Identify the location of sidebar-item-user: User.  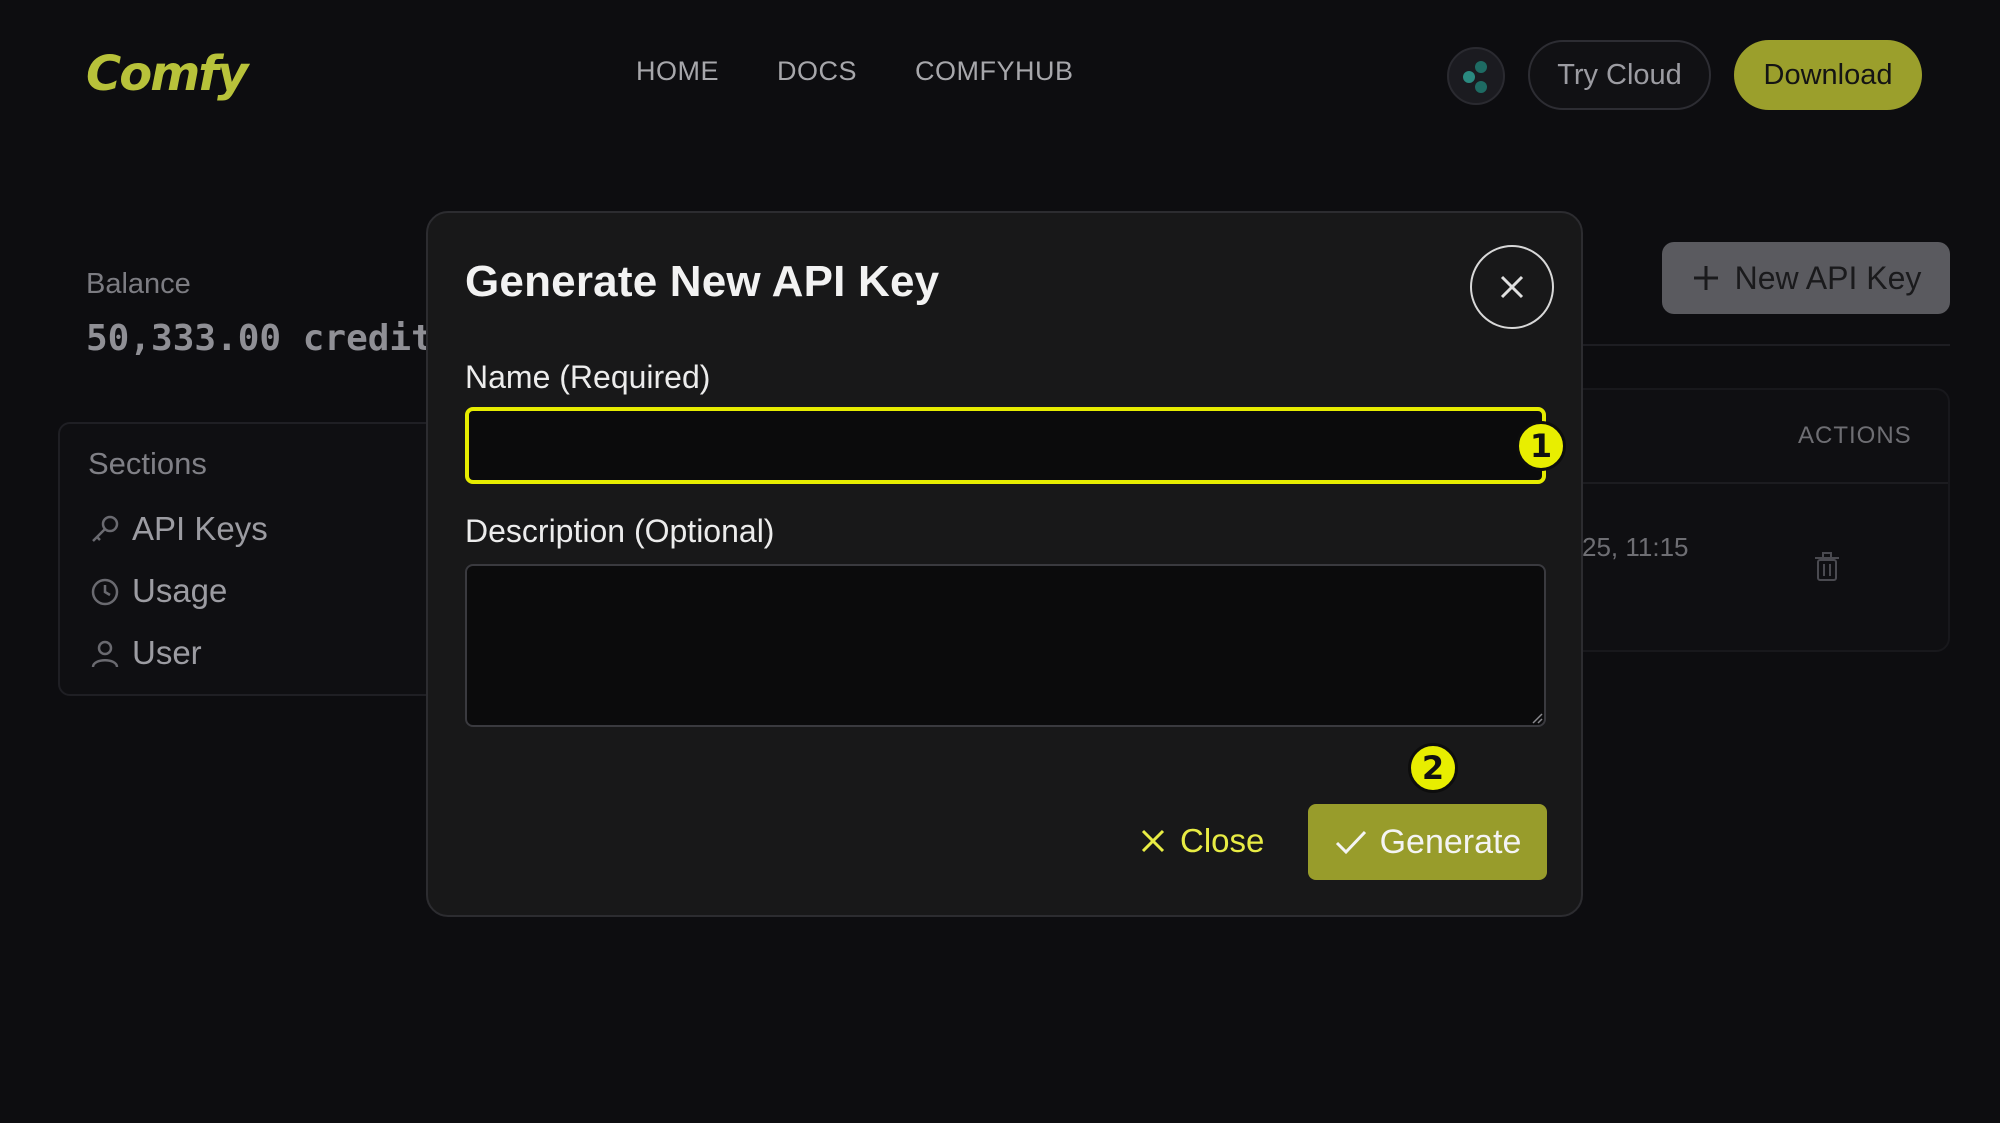
(145, 653).